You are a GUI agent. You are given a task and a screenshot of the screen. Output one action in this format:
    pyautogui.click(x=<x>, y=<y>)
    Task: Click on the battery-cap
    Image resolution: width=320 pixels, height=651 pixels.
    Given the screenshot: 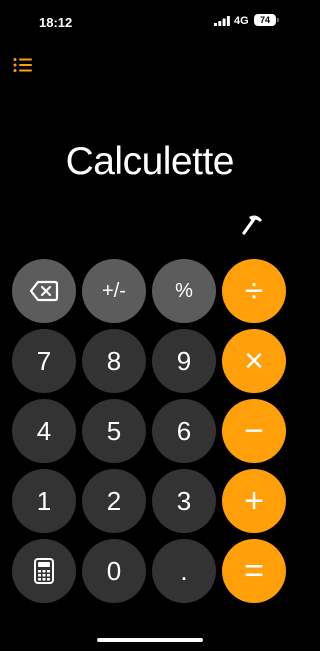 What is the action you would take?
    pyautogui.click(x=278, y=20)
    